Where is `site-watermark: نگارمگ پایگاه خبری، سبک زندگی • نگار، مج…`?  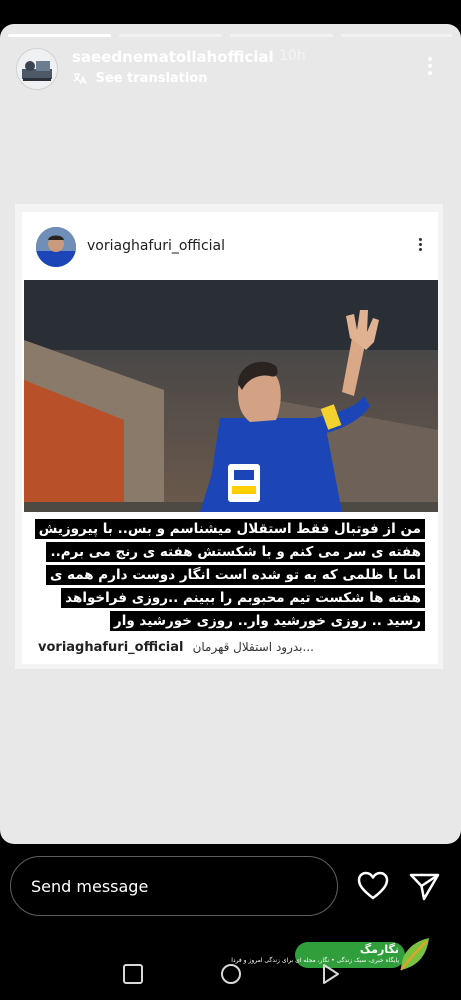 site-watermark: نگارمگ پایگاه خبری، سبک زندگی • نگار، مج… is located at coordinates (332, 956).